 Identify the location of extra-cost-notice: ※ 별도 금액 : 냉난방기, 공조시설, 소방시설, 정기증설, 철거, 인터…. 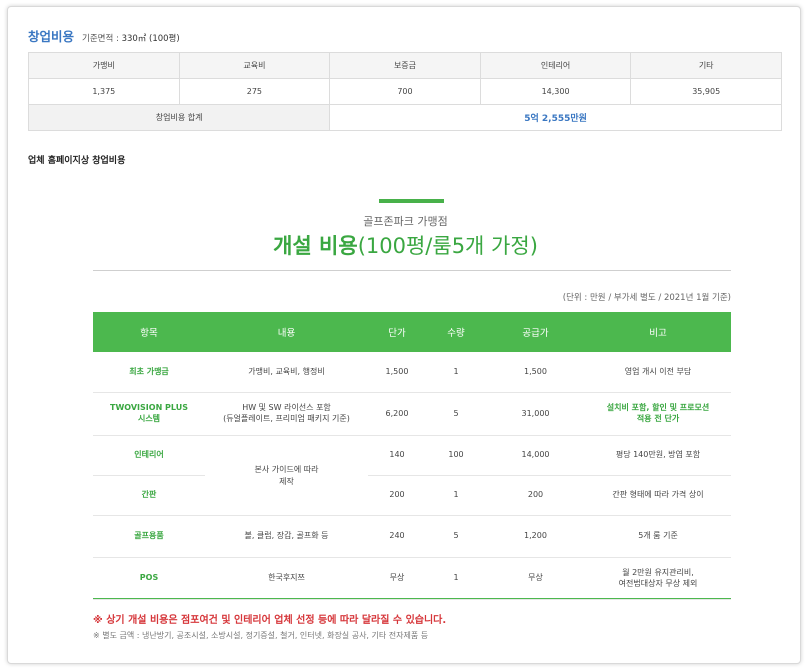
(261, 635).